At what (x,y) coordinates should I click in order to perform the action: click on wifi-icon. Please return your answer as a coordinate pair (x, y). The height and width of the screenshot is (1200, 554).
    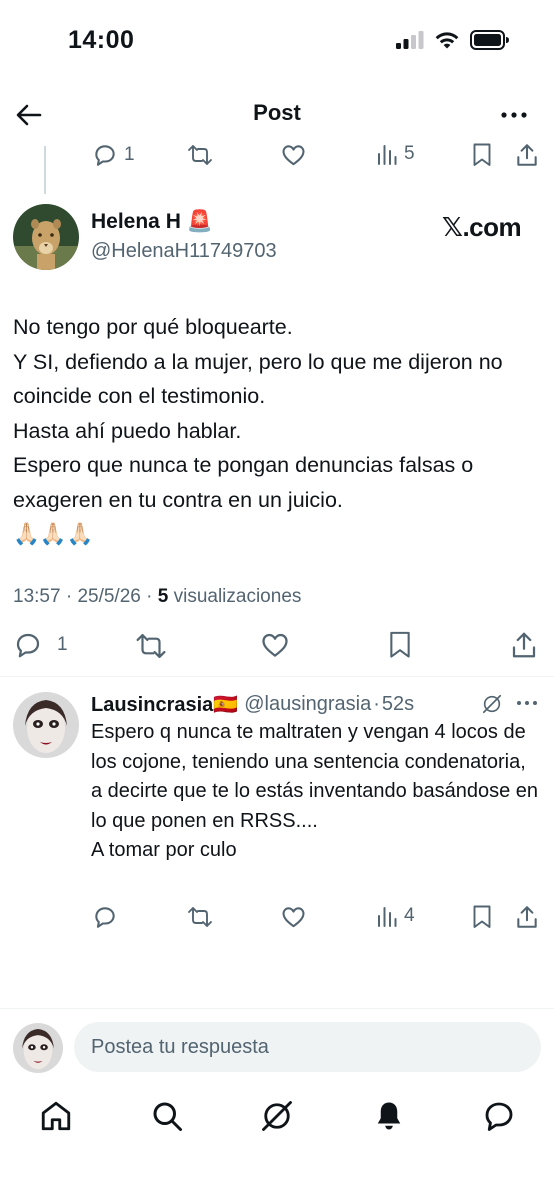
    Looking at the image, I should click on (447, 39).